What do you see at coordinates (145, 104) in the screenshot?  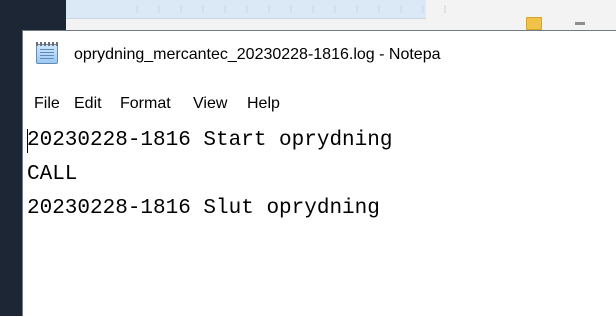 I see `menu-item-format: Format` at bounding box center [145, 104].